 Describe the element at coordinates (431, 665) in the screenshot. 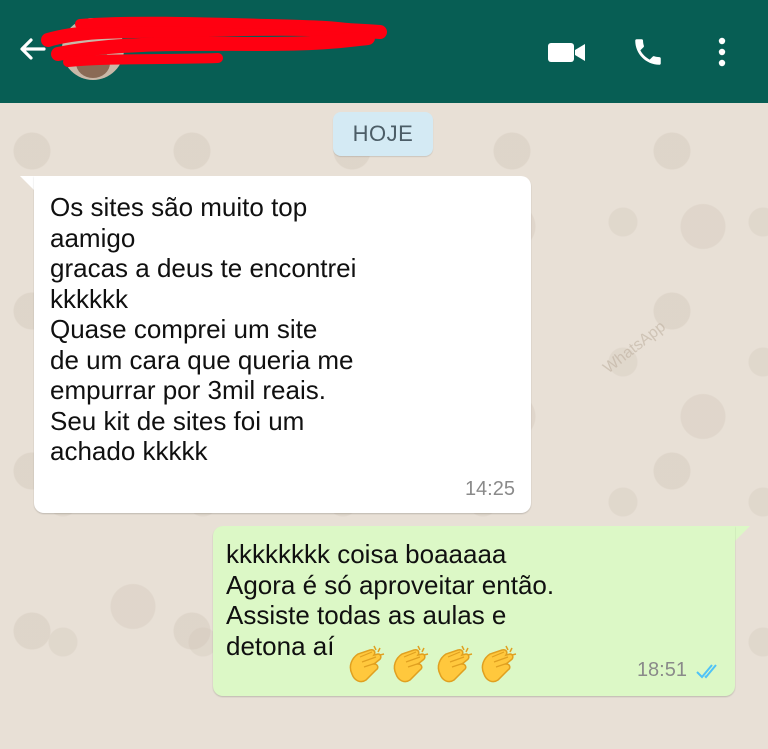

I see `clapping-hands-emoji` at that location.